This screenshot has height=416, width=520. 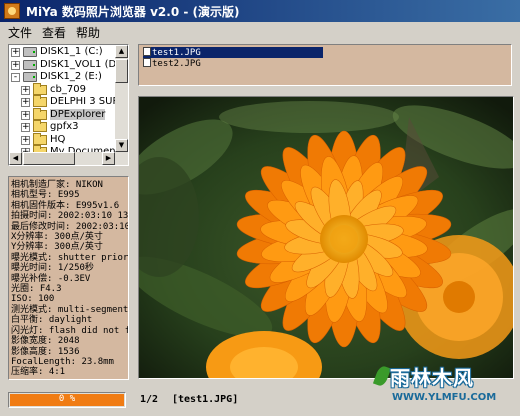 What do you see at coordinates (12, 11) in the screenshot?
I see `app-icon` at bounding box center [12, 11].